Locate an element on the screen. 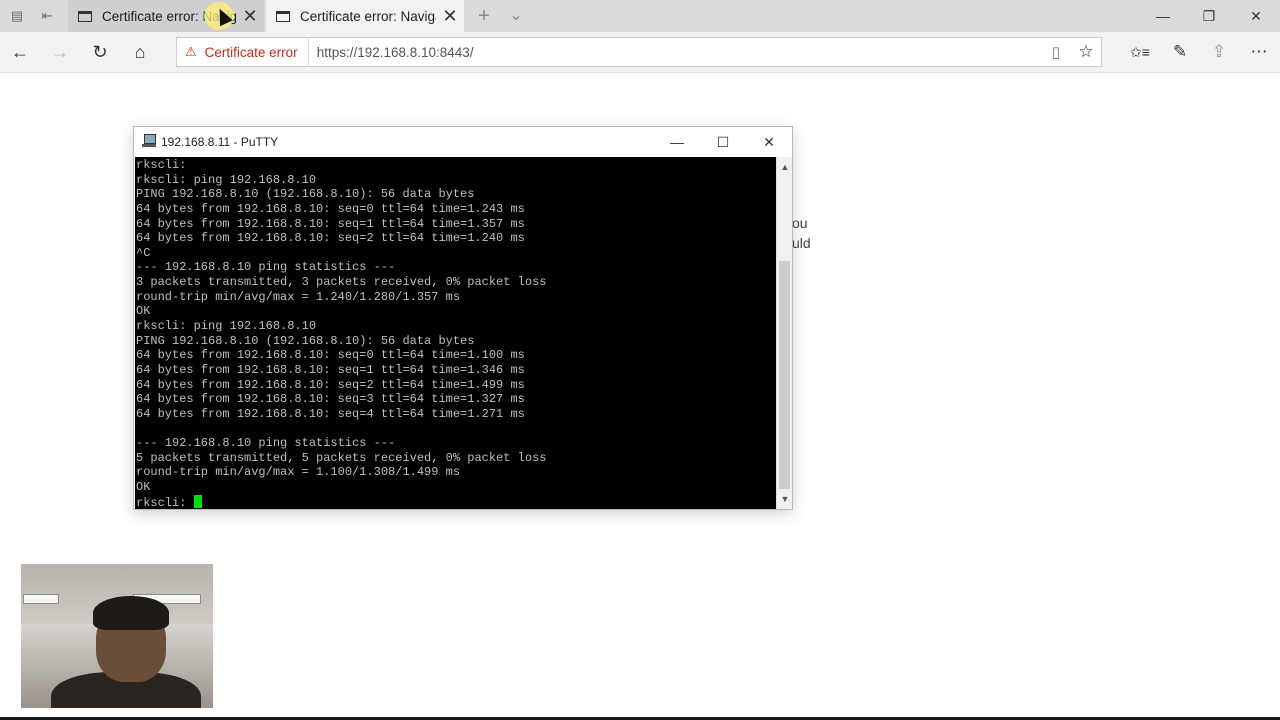  certificate-error-label: Certificate error is located at coordinates (251, 52).